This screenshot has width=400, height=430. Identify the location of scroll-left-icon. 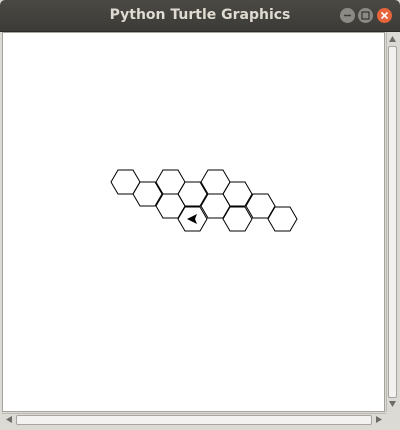
(9, 419).